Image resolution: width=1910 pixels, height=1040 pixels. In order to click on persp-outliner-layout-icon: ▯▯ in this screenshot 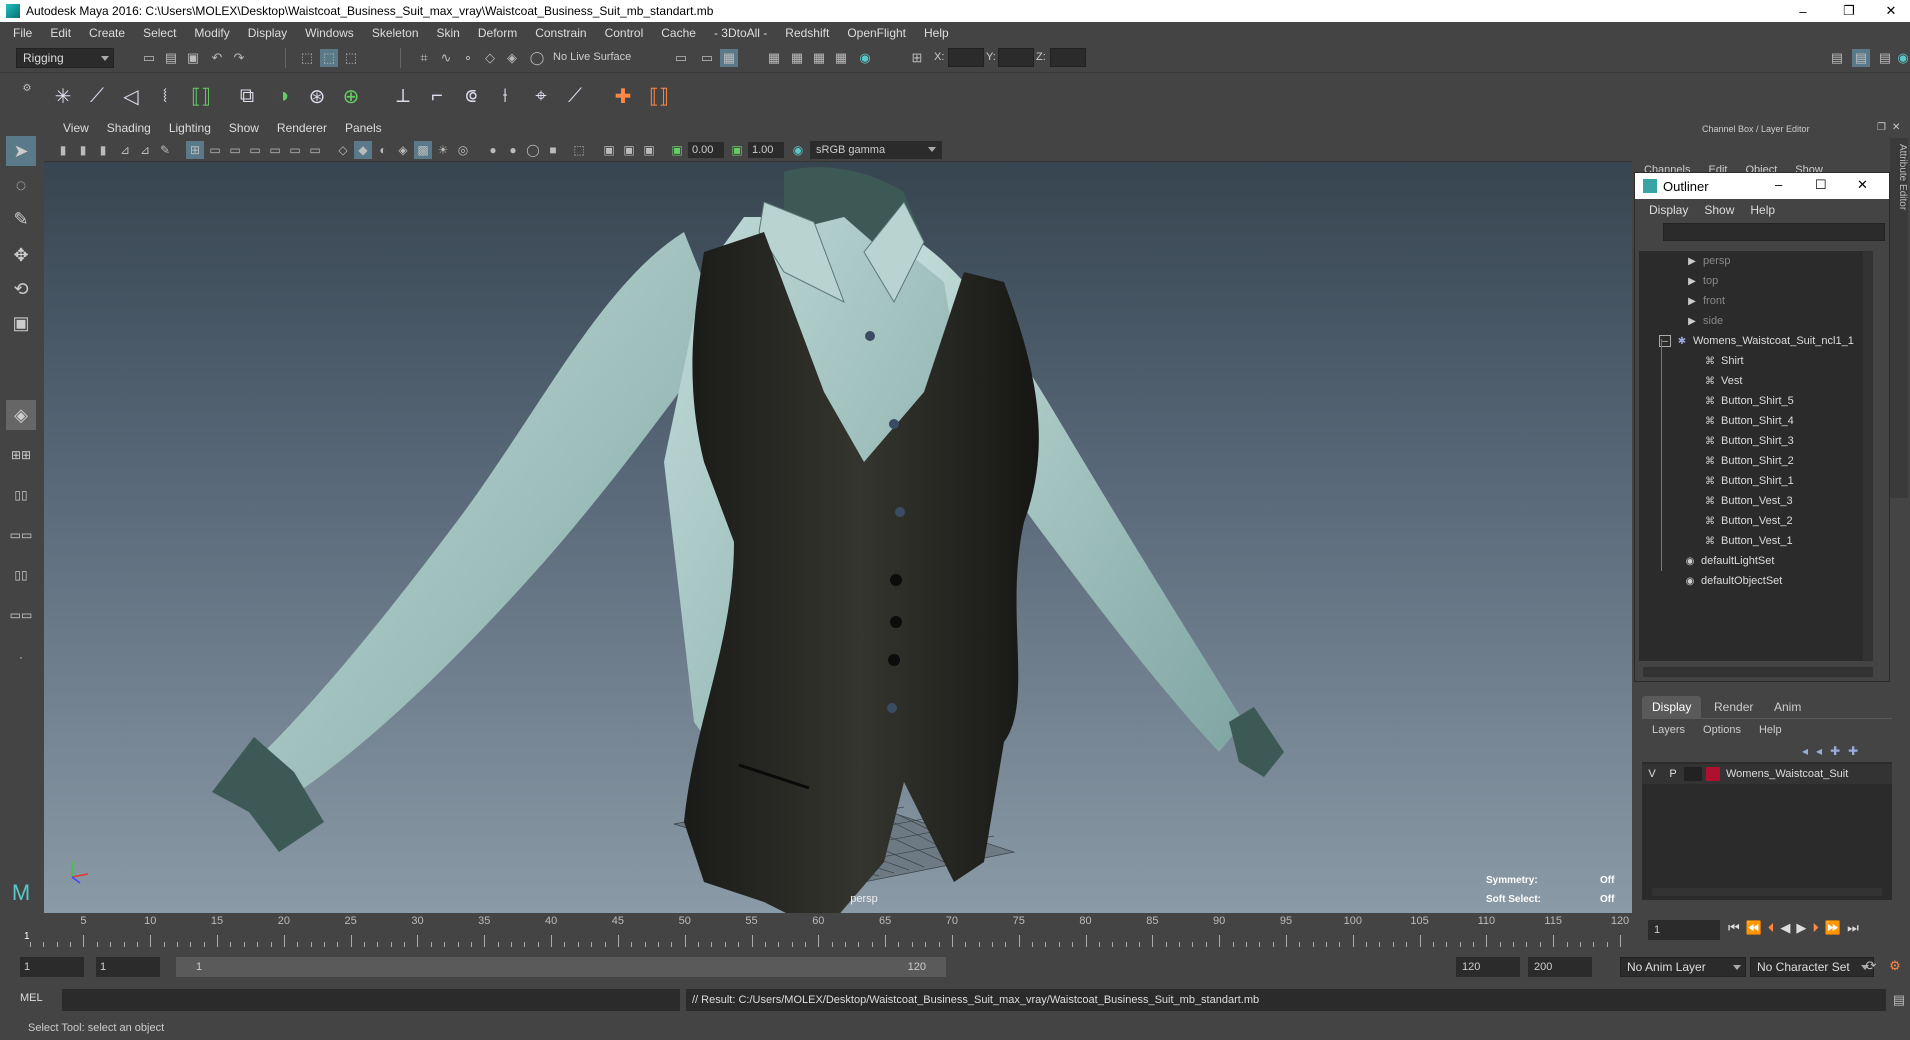, I will do `click(21, 575)`.